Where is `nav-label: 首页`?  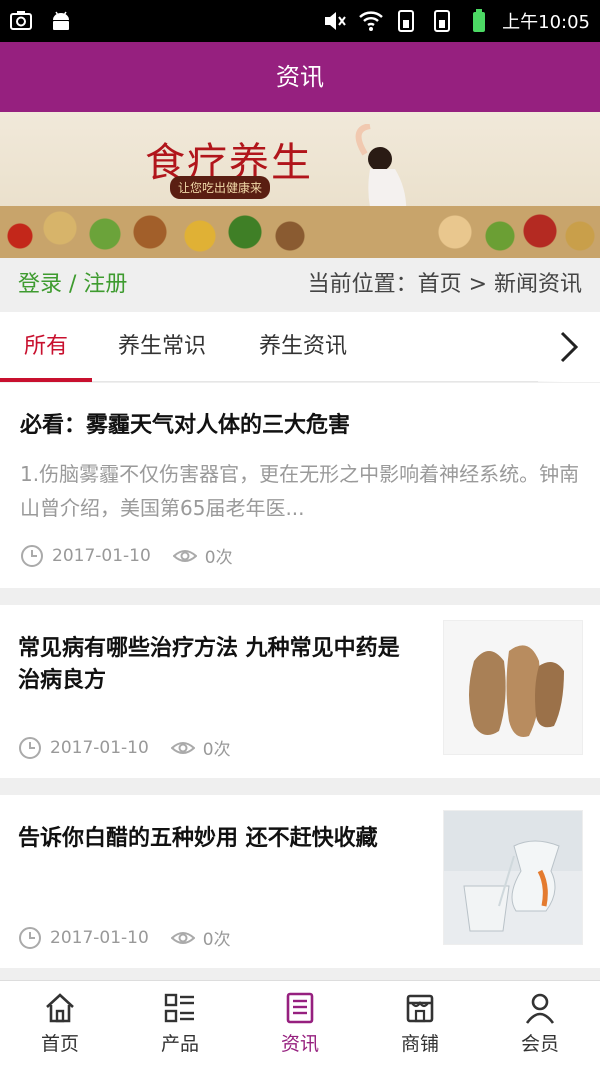
nav-label: 首页 is located at coordinates (59, 1044).